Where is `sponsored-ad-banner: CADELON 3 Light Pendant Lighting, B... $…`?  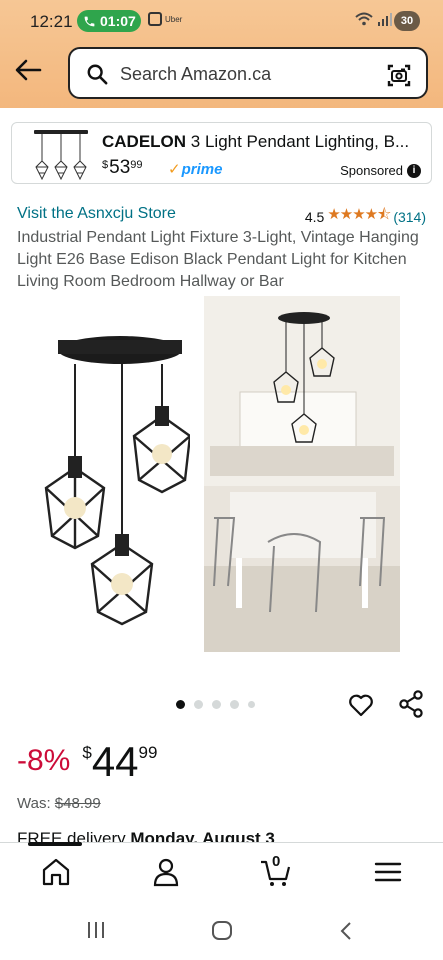
sponsored-ad-banner: CADELON 3 Light Pendant Lighting, B... $… is located at coordinates (221, 153).